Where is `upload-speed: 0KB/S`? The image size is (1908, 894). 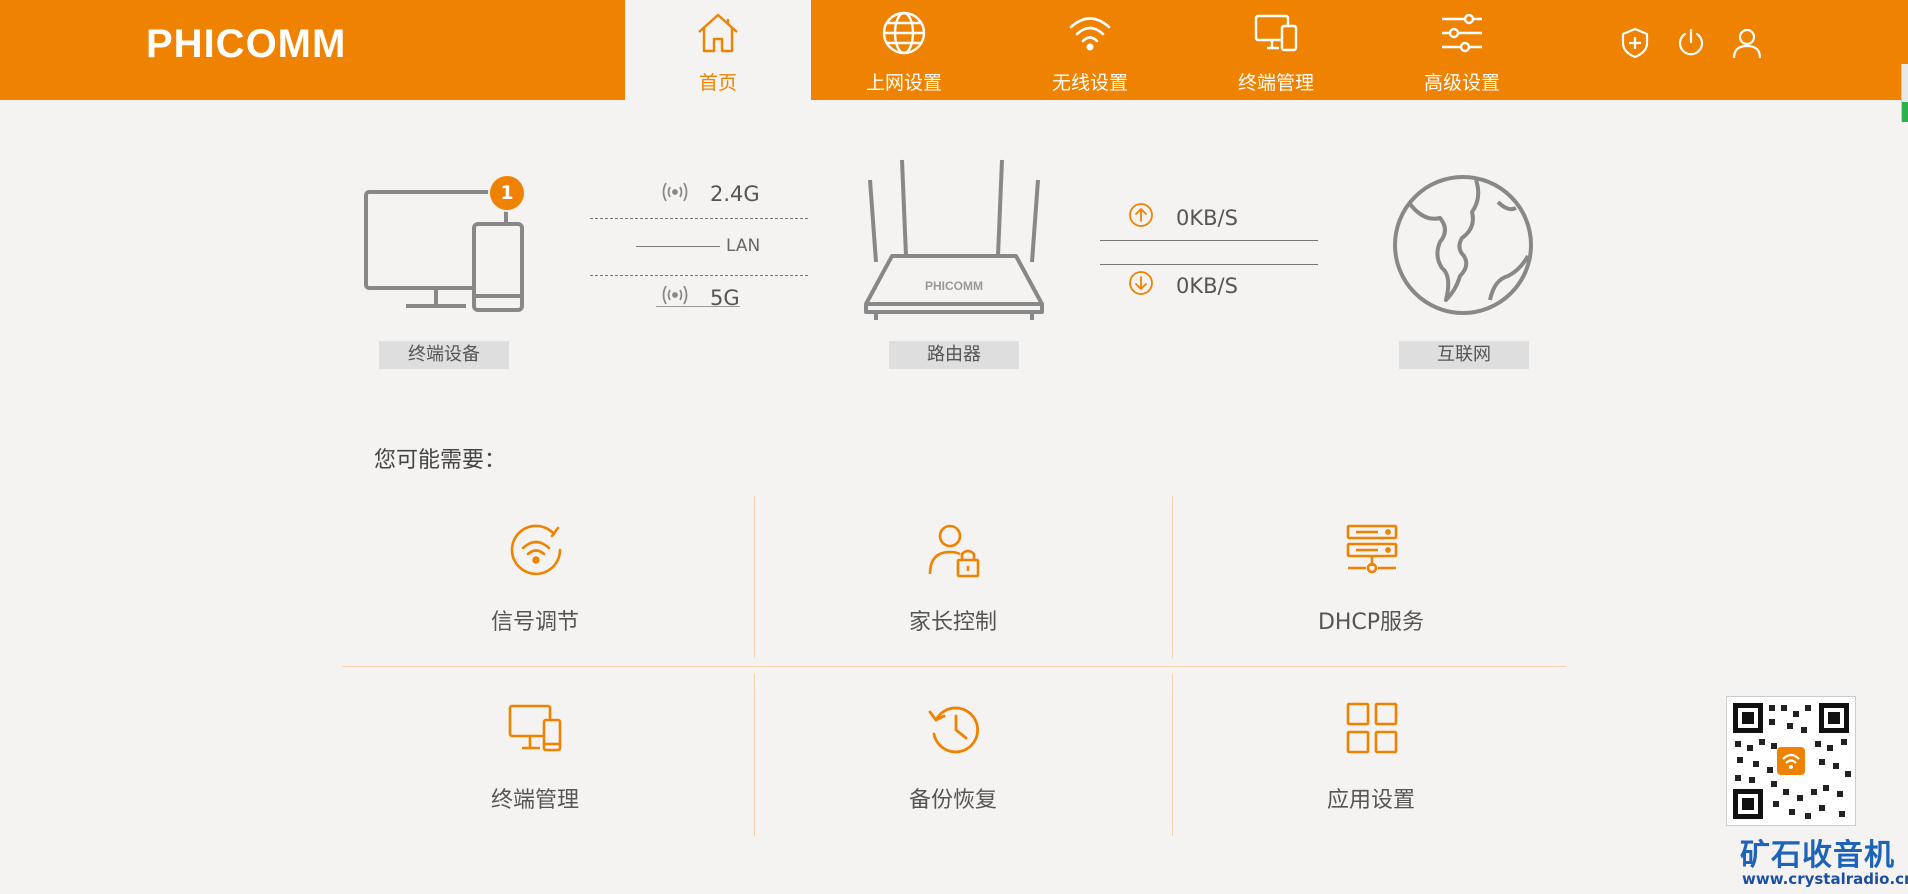
upload-speed: 0KB/S is located at coordinates (1207, 218).